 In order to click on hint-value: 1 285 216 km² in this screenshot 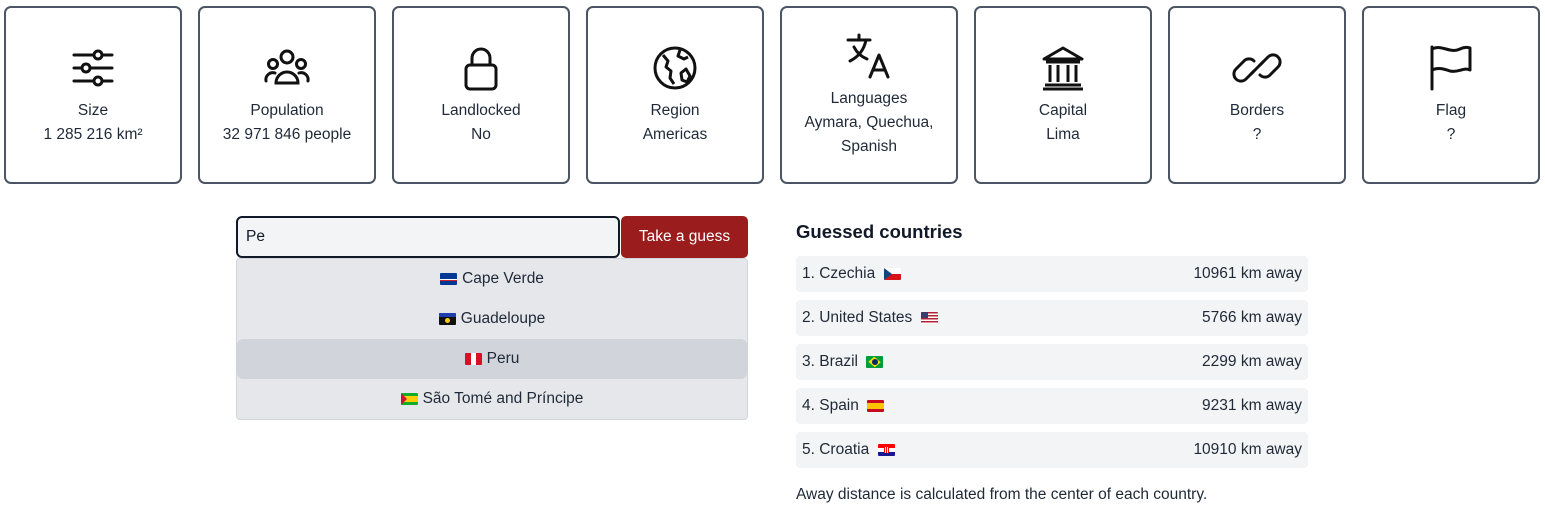, I will do `click(93, 134)`.